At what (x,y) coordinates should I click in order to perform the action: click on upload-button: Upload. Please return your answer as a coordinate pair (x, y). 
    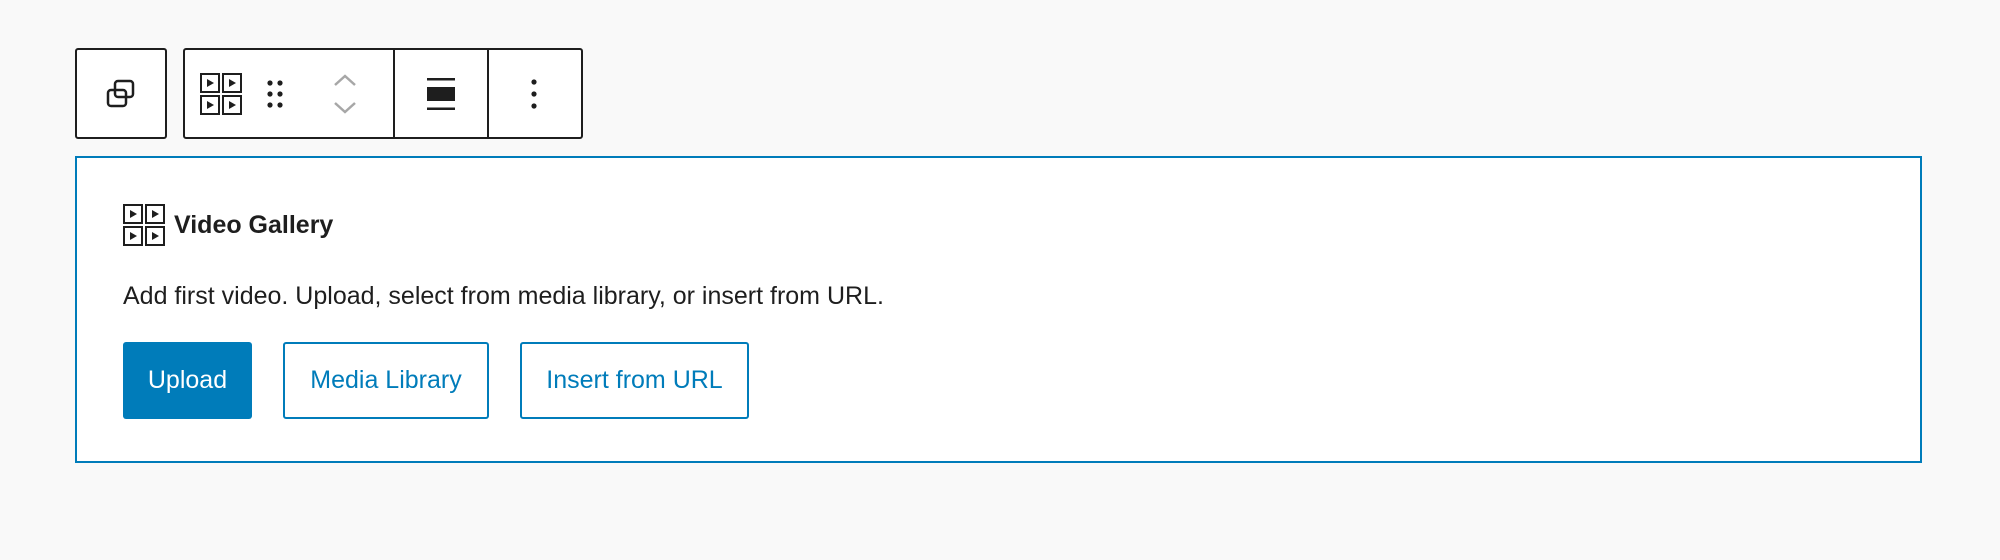
    Looking at the image, I should click on (187, 380).